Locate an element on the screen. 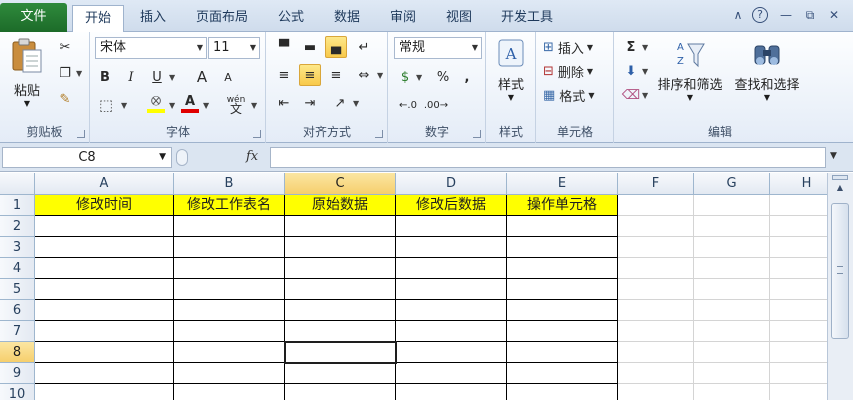 Image resolution: width=853 pixels, height=400 pixels. increase-indent-icon: ⇥ is located at coordinates (310, 103).